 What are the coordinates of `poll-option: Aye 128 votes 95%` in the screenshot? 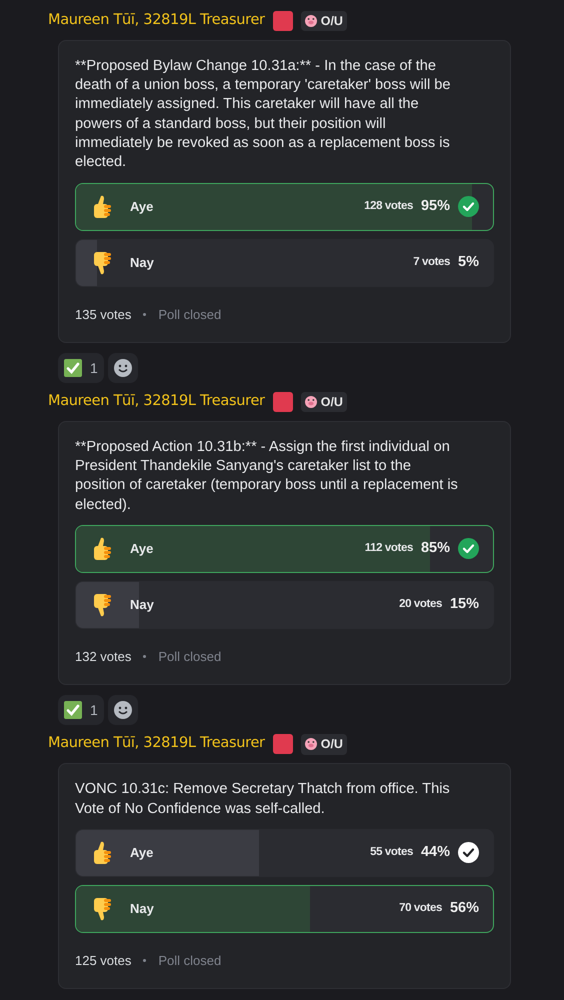 It's located at (284, 206).